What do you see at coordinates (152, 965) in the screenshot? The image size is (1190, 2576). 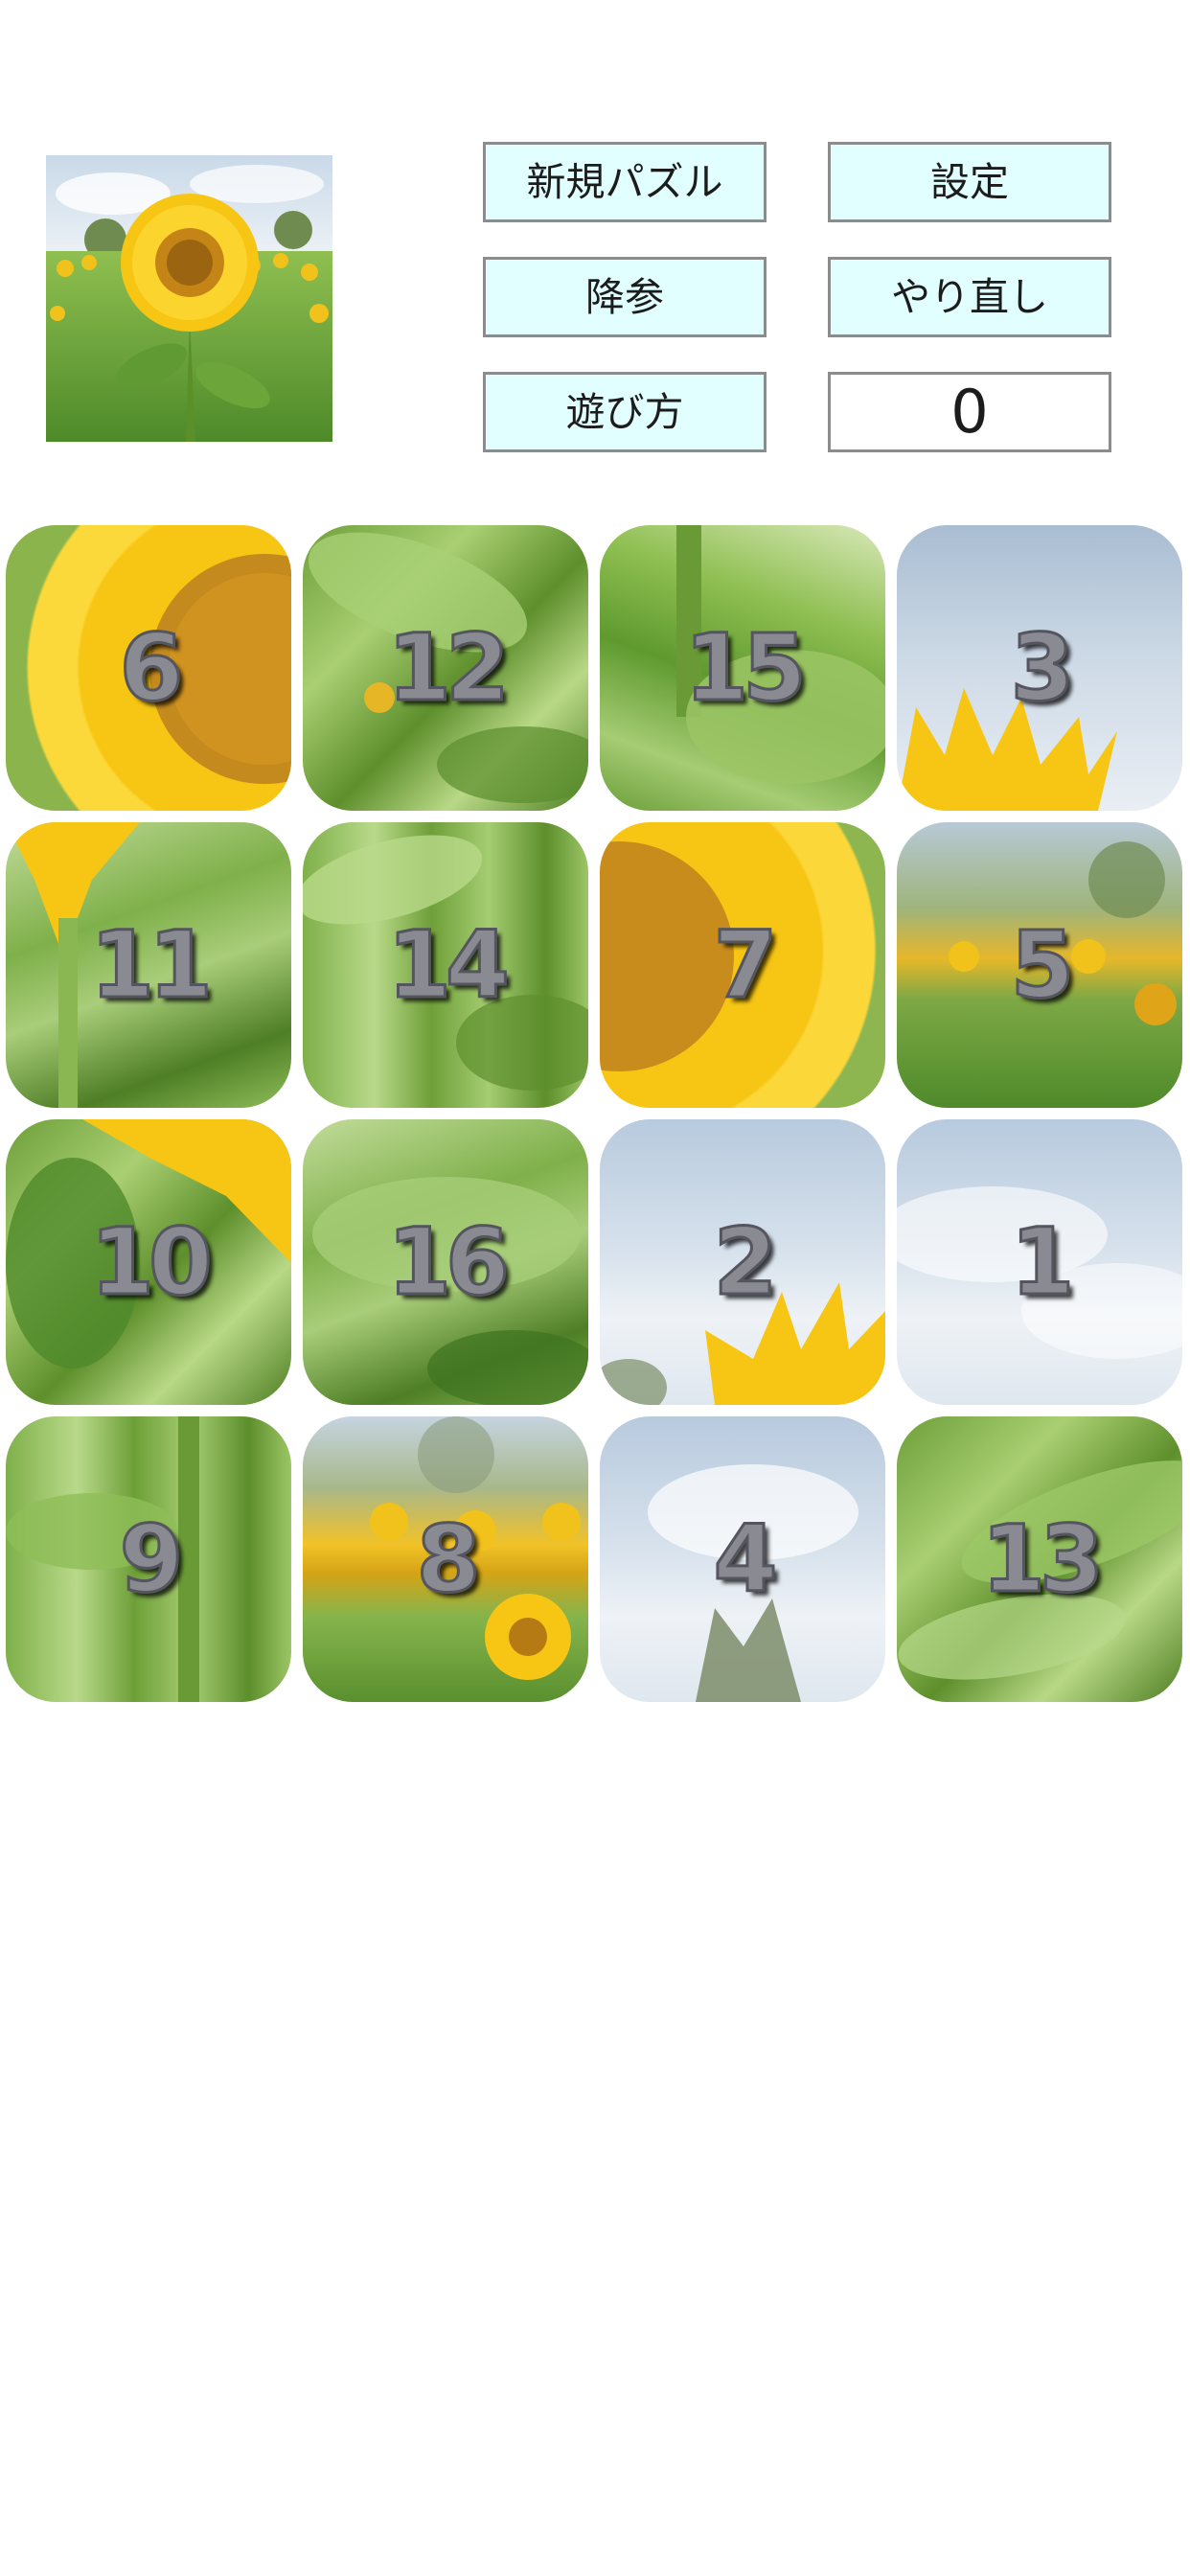 I see `tile-number: 11` at bounding box center [152, 965].